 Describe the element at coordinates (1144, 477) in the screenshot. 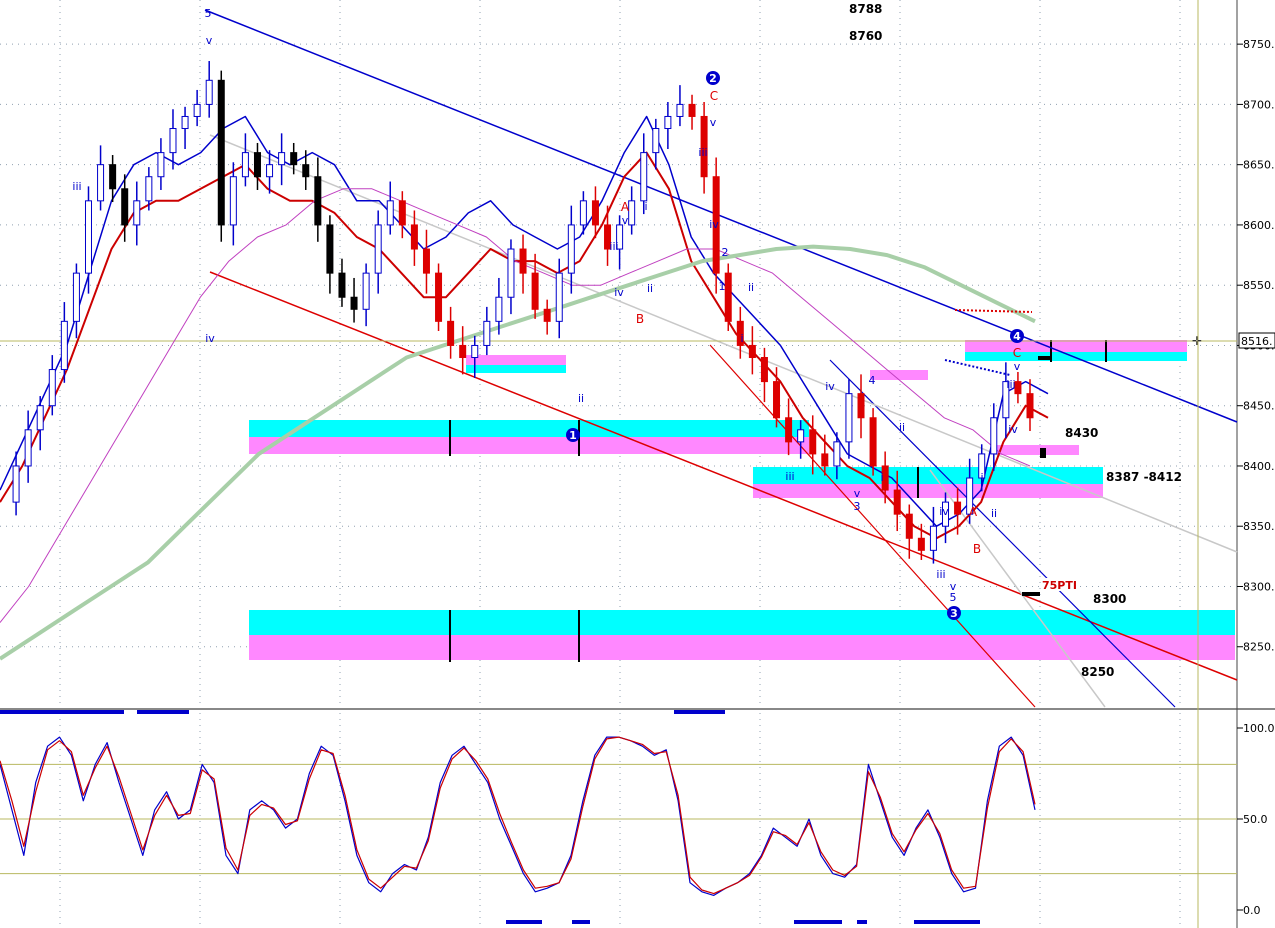

I see `annotation-8387-8412: 8387 -8412` at that location.